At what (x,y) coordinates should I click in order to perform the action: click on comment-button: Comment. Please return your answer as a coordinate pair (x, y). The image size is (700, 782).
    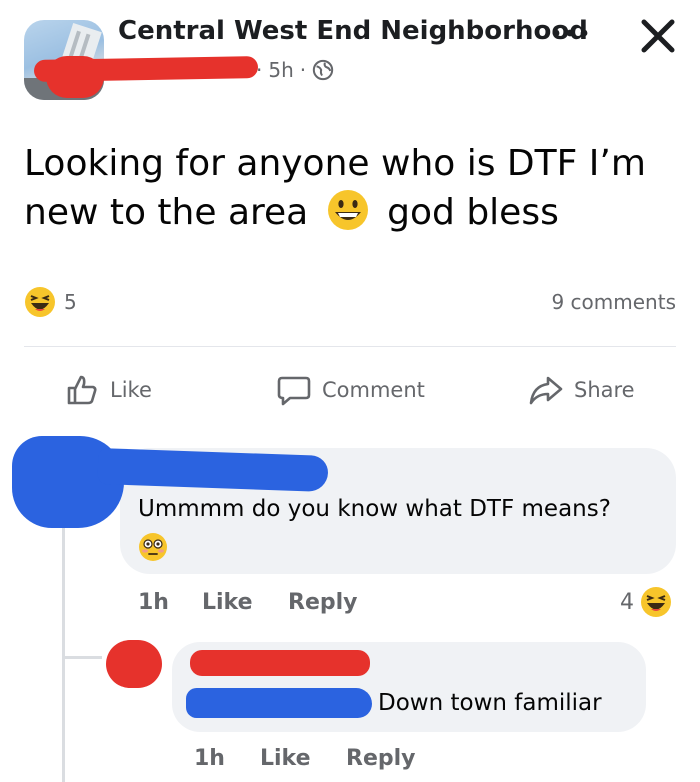
    Looking at the image, I should click on (350, 390).